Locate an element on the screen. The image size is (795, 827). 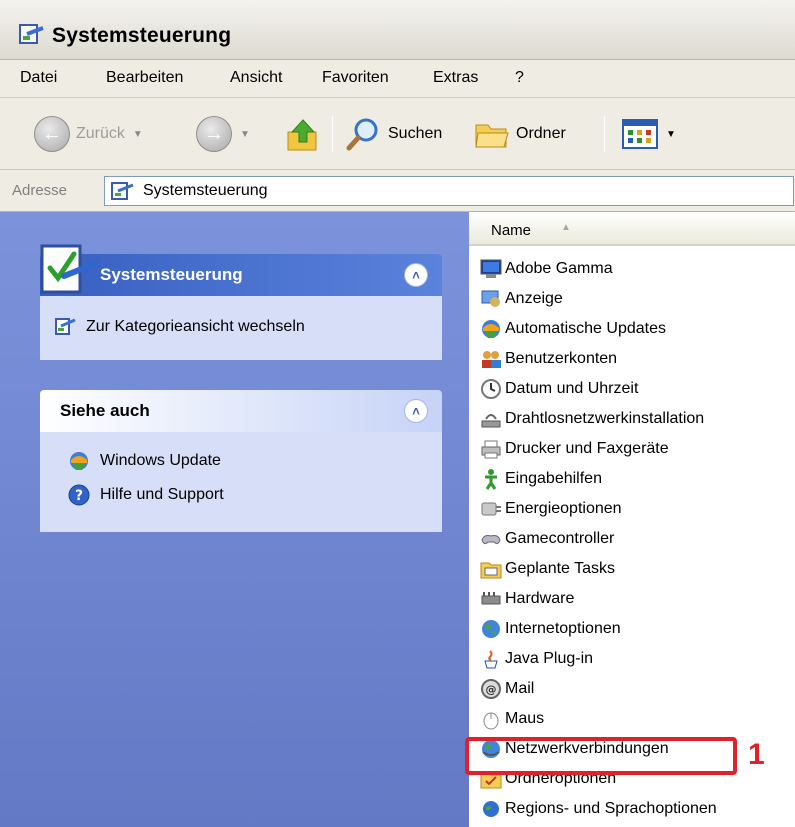
tasks-folder-icon is located at coordinates (491, 569).